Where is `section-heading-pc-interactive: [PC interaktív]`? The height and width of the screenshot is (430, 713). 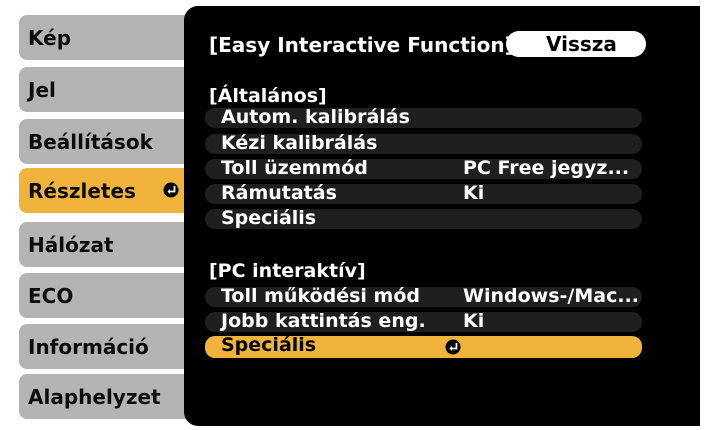 section-heading-pc-interactive: [PC interaktív] is located at coordinates (287, 271).